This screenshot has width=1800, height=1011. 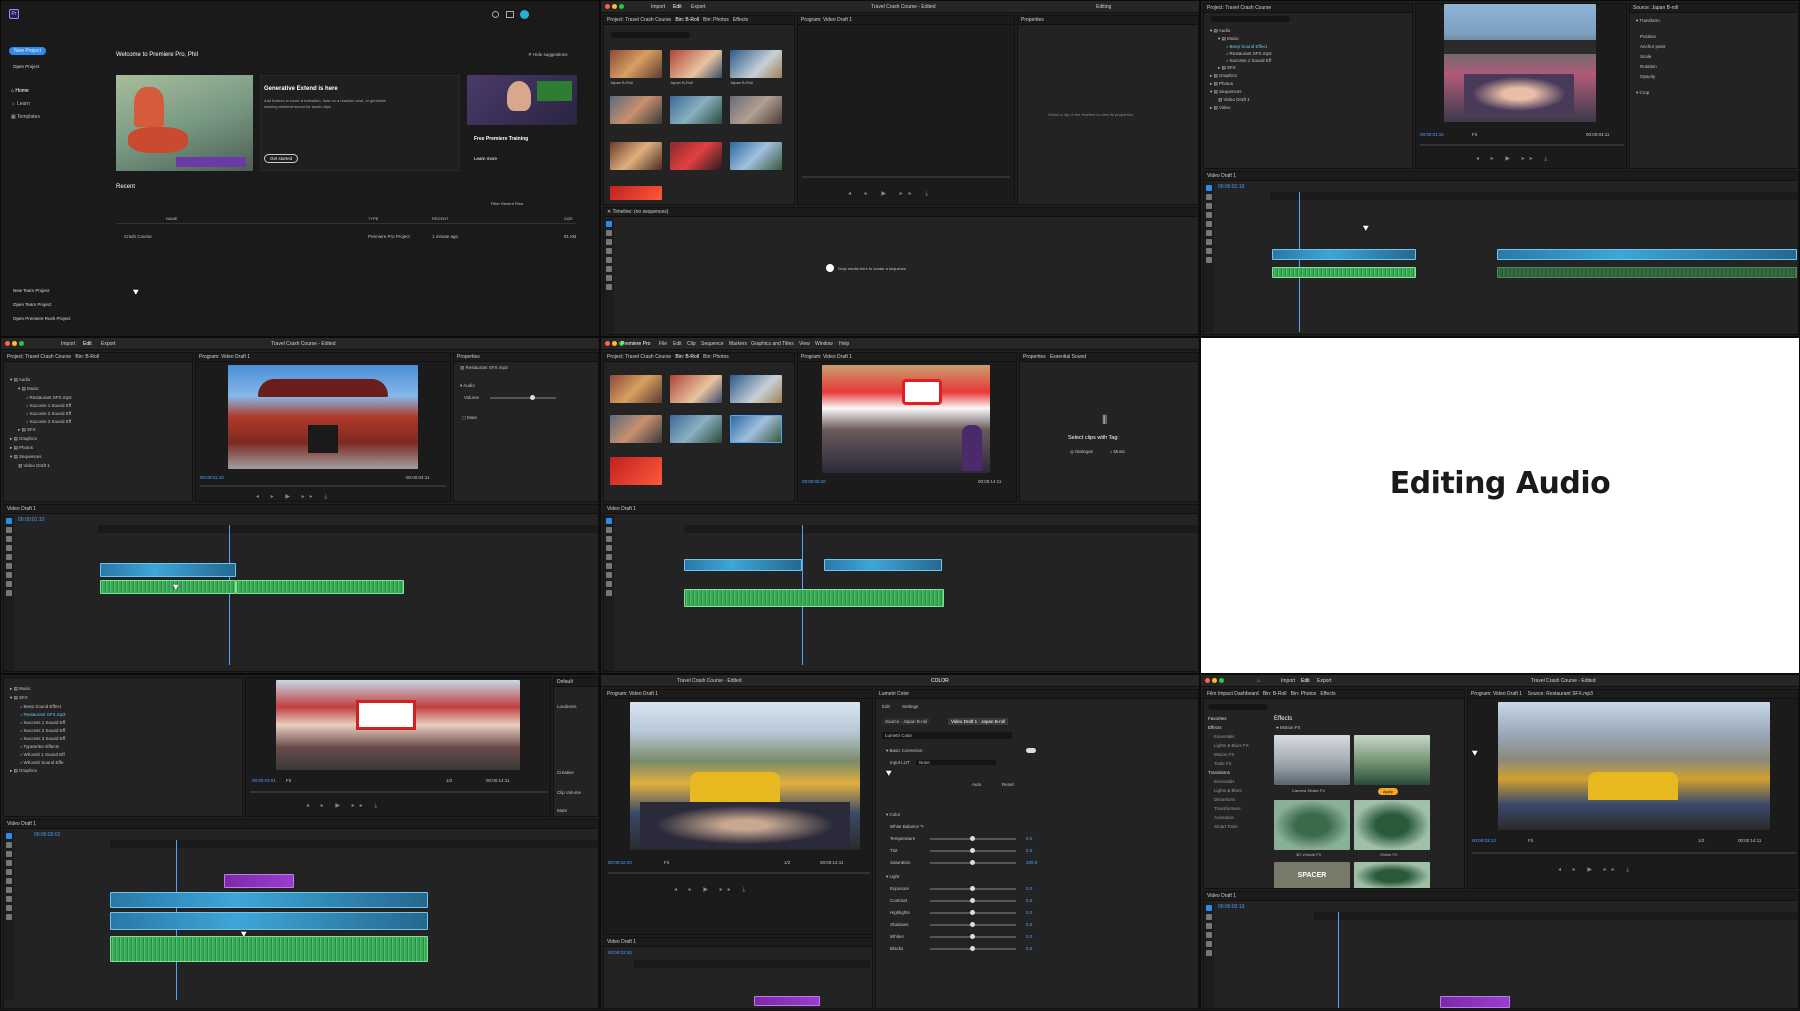 What do you see at coordinates (98, 357) in the screenshot?
I see `bin-tabs: Project: Travel Crash Course Bin: B-Roll` at bounding box center [98, 357].